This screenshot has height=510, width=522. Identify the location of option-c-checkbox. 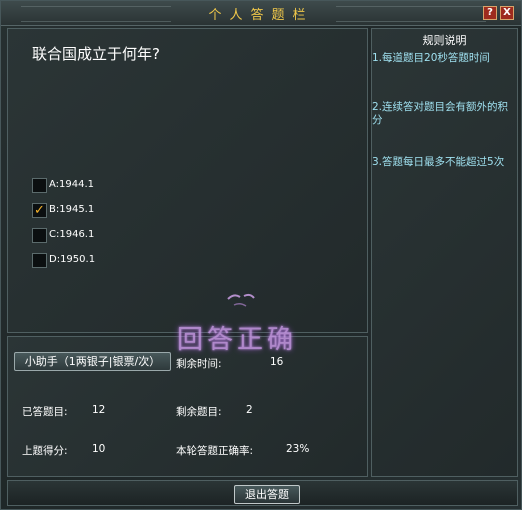
(39, 235).